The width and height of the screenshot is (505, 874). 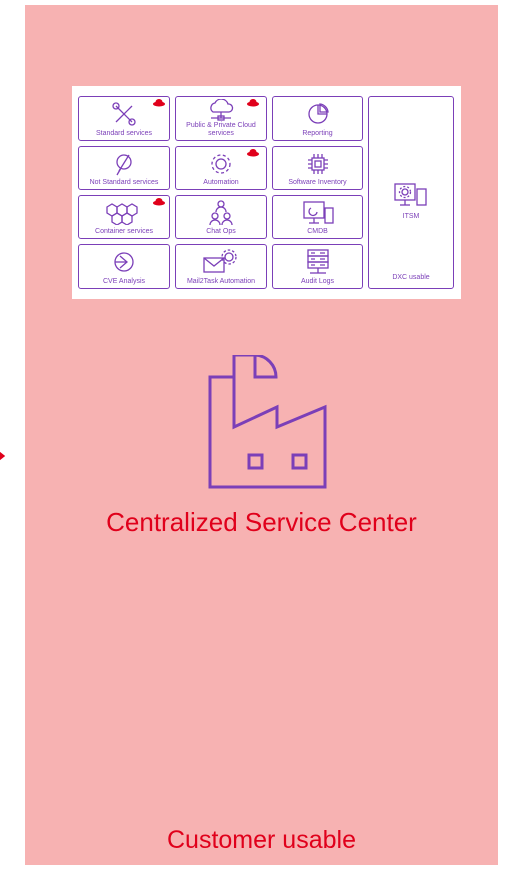 What do you see at coordinates (124, 231) in the screenshot?
I see `tile-label: Container services` at bounding box center [124, 231].